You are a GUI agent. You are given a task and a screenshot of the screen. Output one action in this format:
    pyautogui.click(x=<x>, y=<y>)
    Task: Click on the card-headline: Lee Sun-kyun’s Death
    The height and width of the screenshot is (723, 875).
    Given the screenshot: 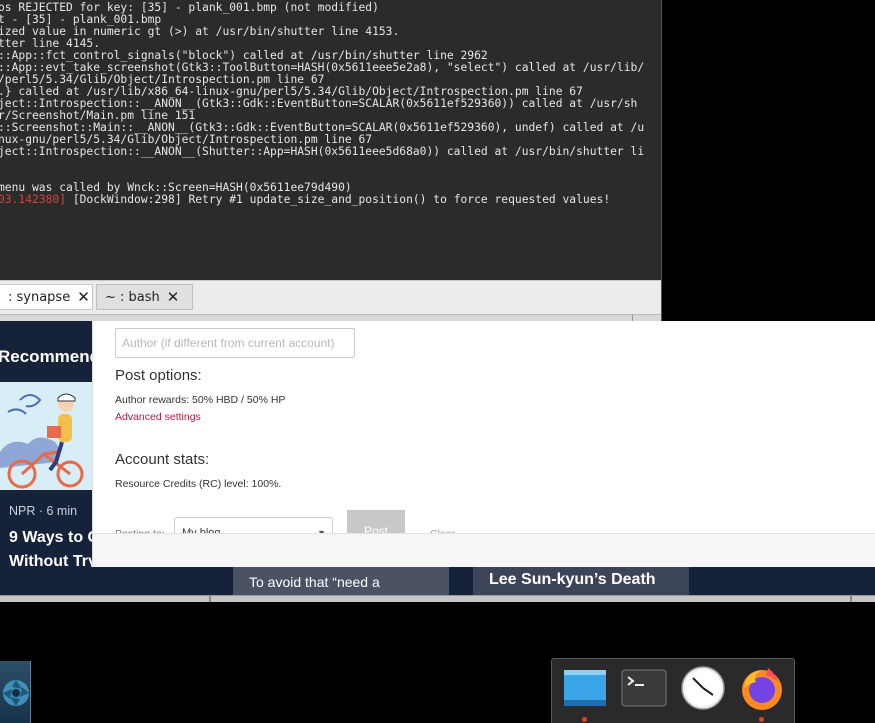 What is the action you would take?
    pyautogui.click(x=581, y=581)
    